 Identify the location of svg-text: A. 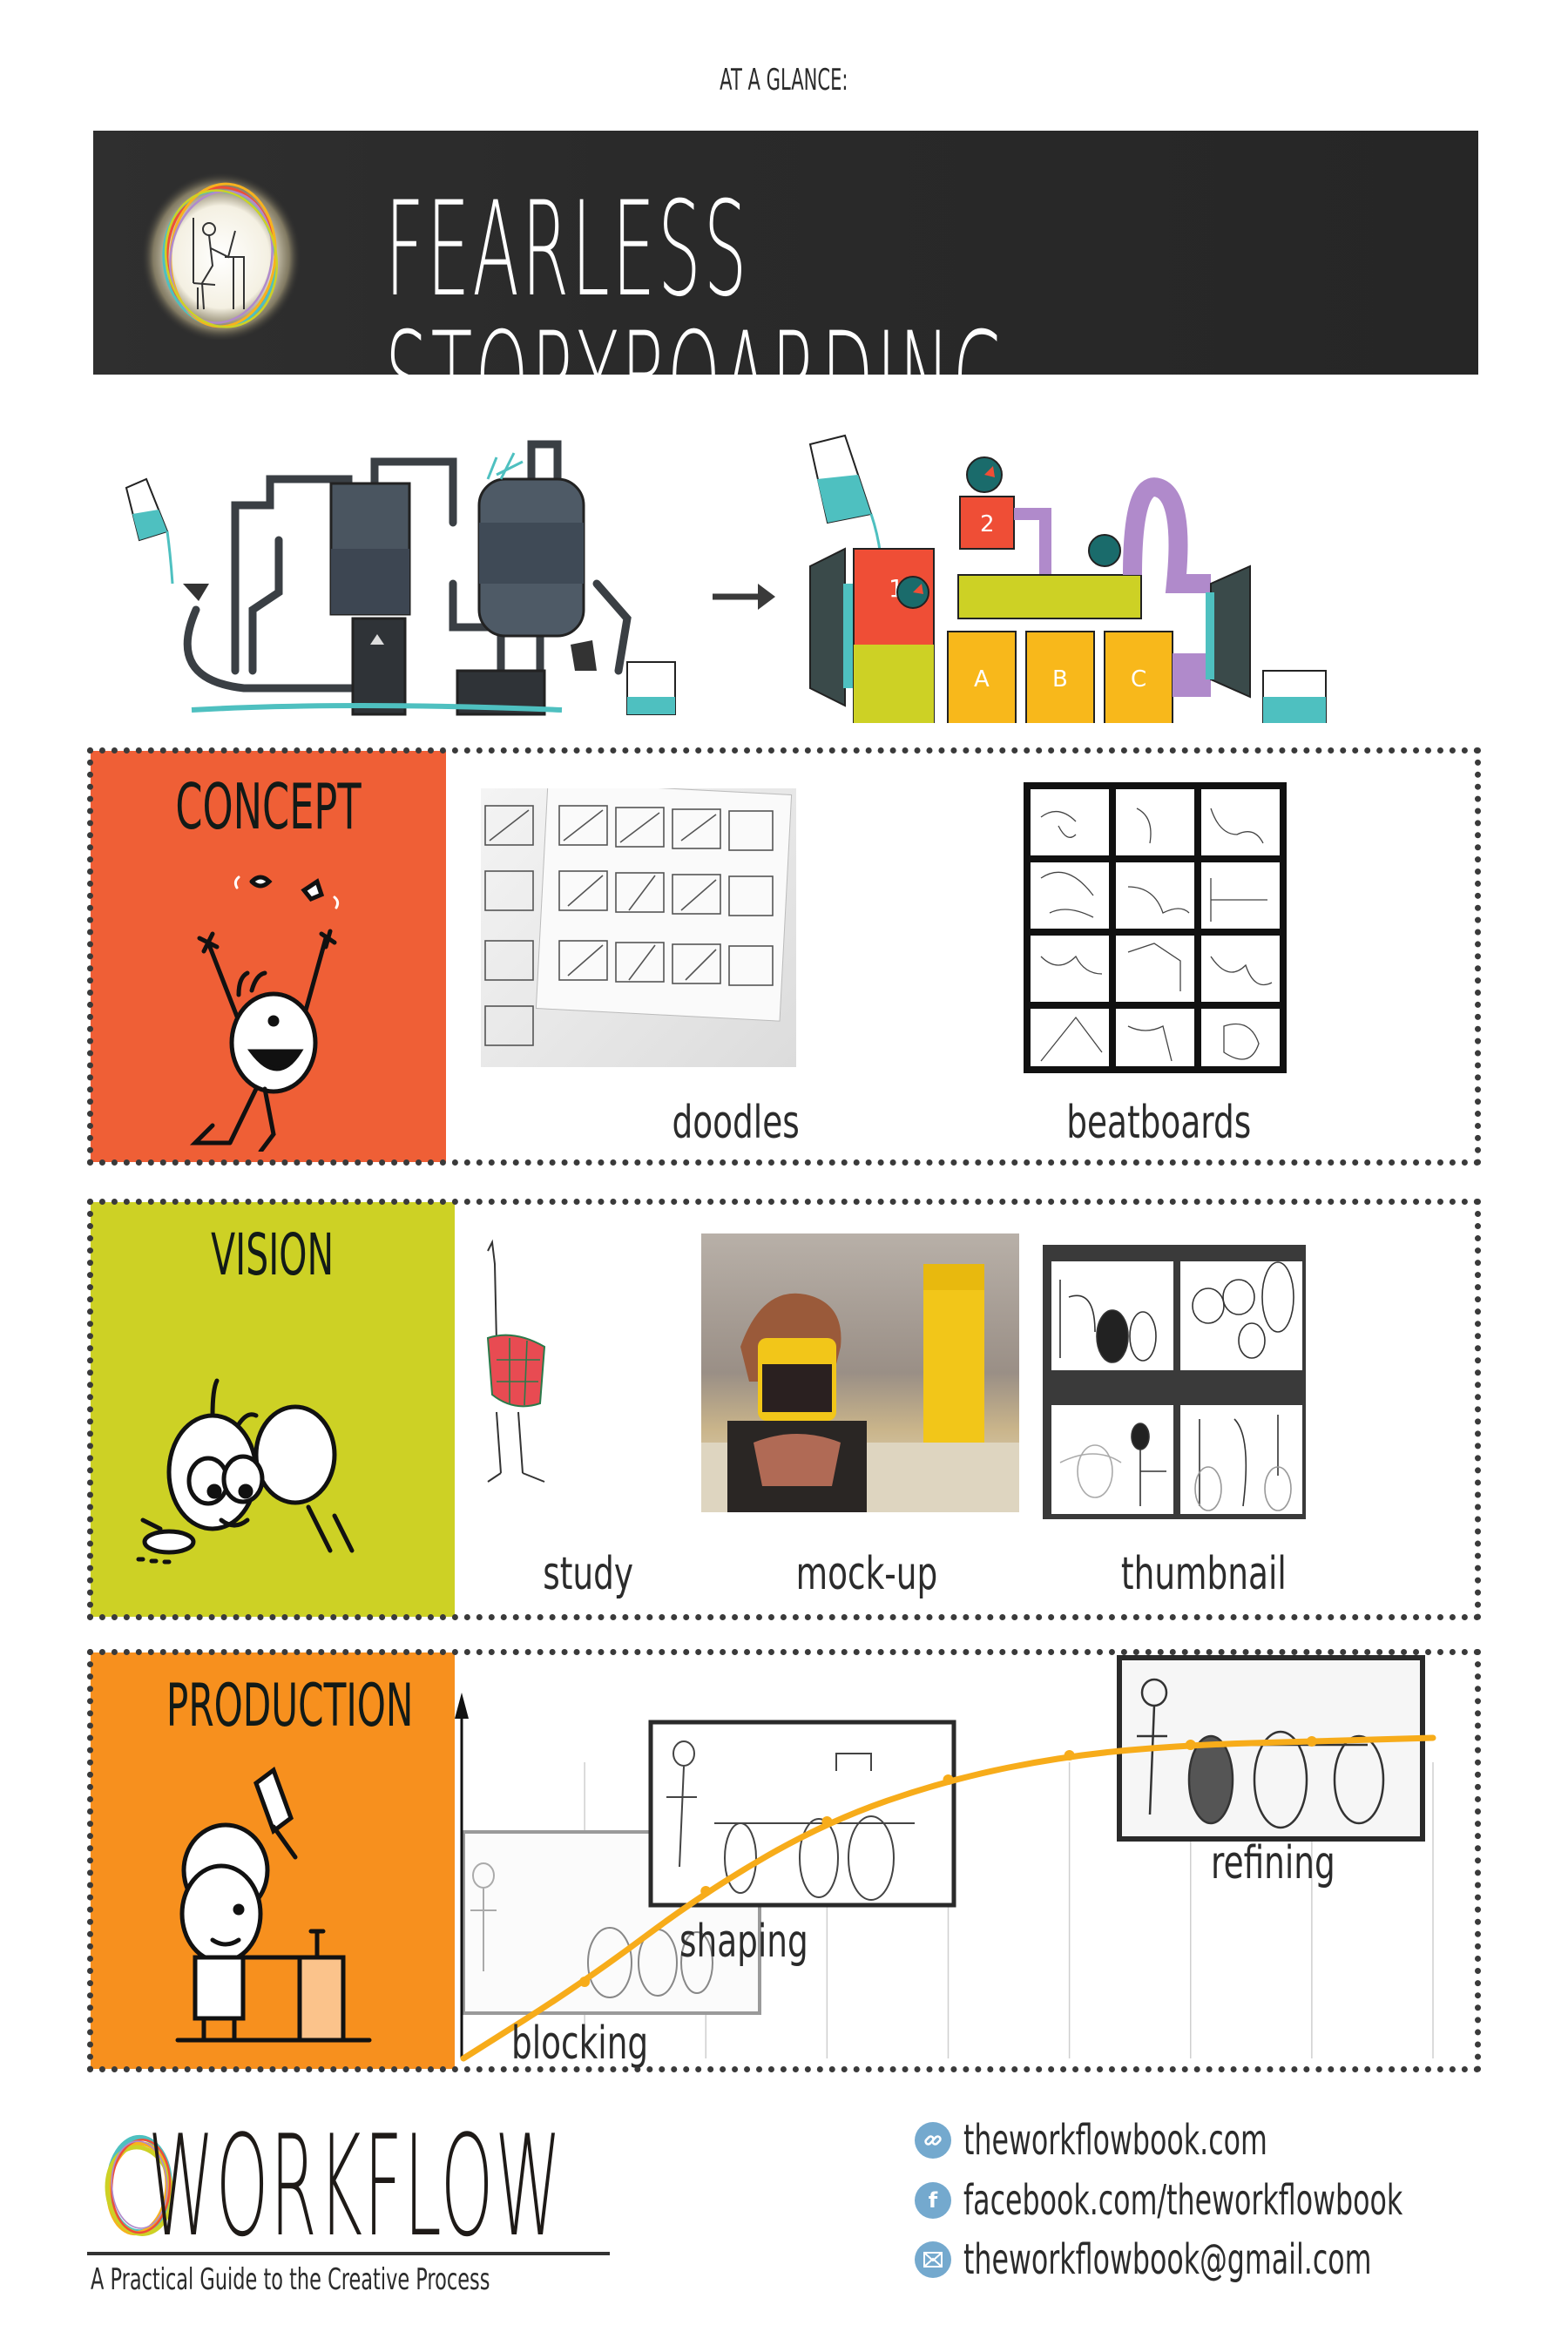
(982, 679).